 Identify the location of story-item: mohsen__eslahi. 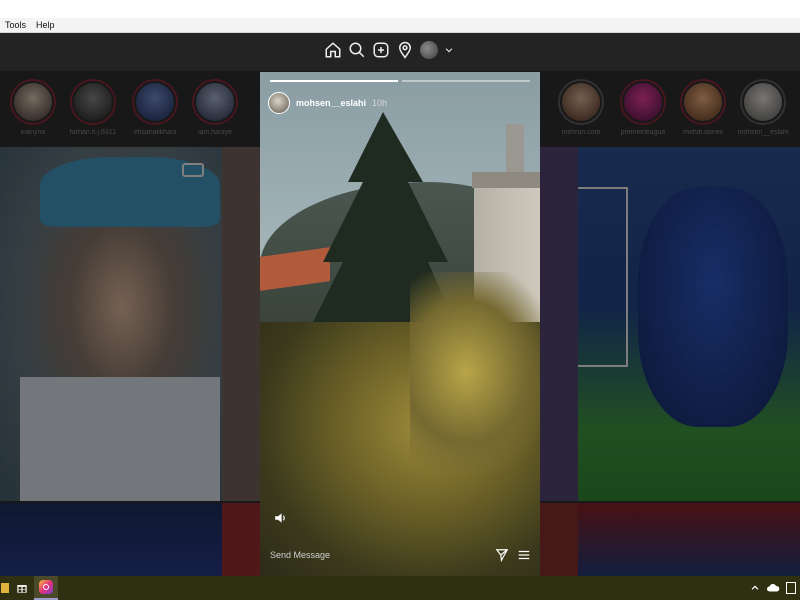
(763, 107).